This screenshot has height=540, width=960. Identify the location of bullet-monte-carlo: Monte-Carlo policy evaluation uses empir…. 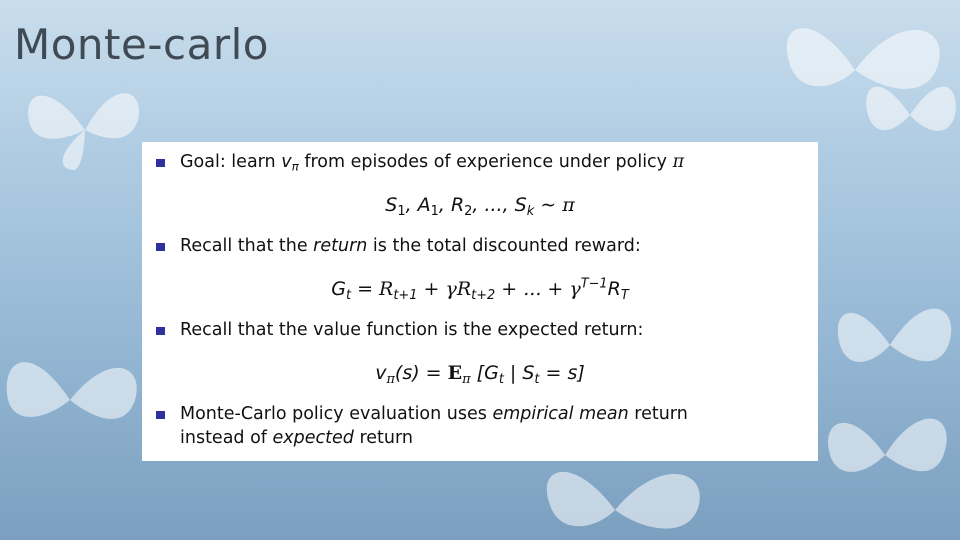
(482, 426).